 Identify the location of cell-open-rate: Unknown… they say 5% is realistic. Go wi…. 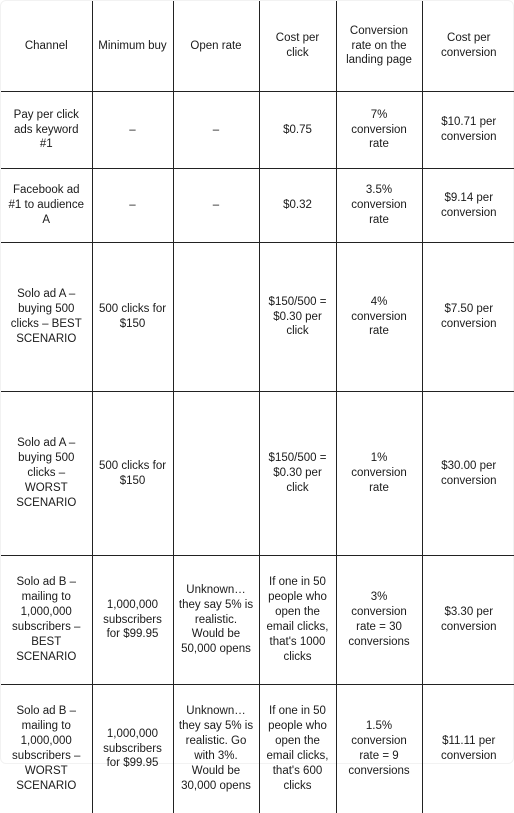
(216, 749).